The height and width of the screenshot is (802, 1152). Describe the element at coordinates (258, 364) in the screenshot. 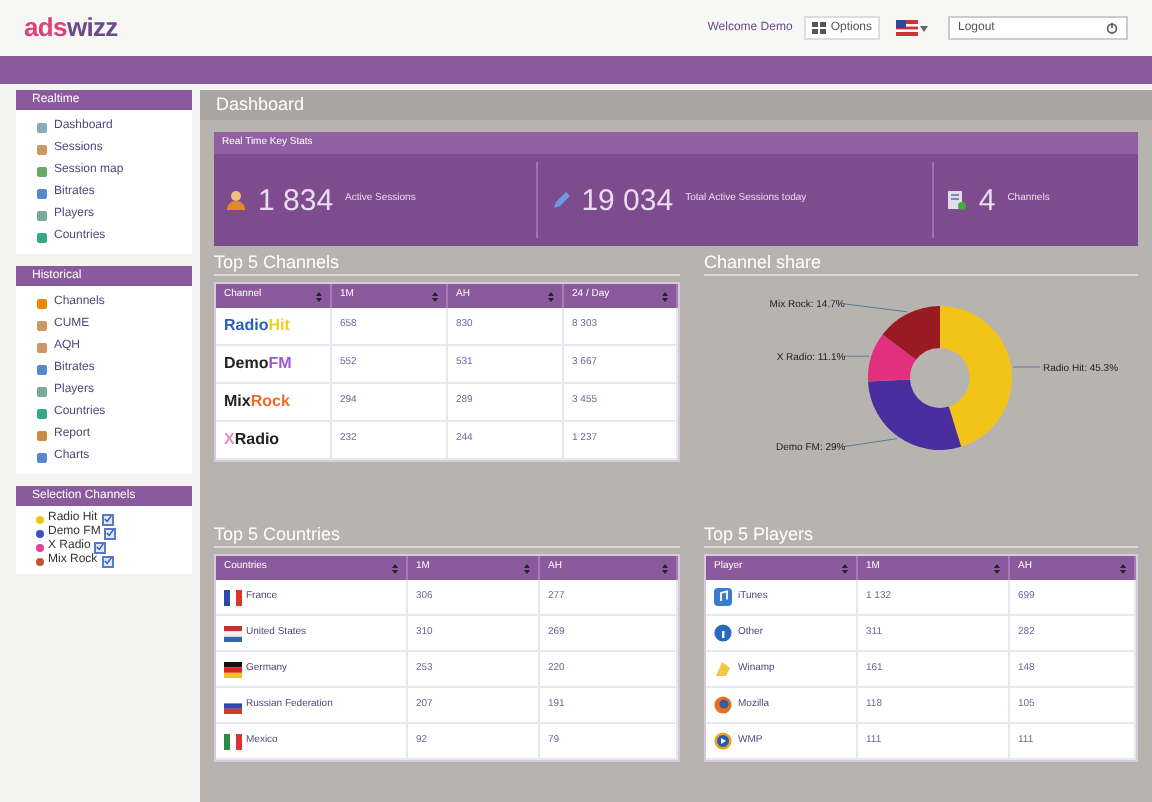

I see `channel-logo: DemoFM` at that location.